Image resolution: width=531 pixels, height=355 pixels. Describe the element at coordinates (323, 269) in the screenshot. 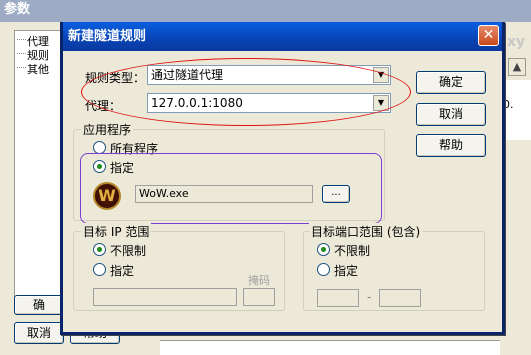

I see `port-specify-radio` at that location.